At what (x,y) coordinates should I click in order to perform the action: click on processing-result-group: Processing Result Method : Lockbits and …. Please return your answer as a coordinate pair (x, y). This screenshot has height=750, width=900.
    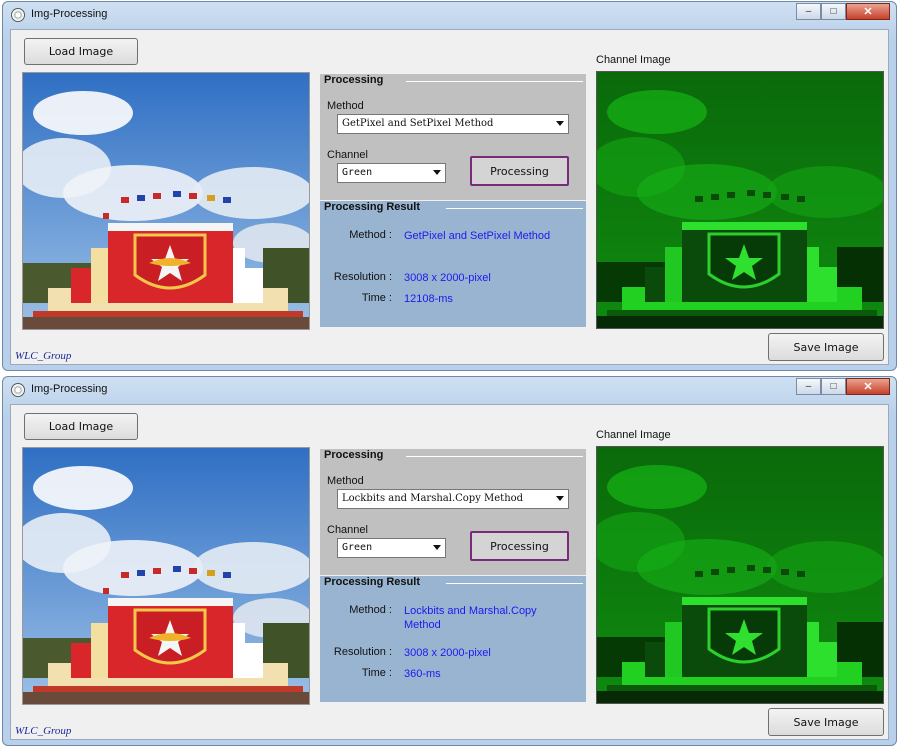
    Looking at the image, I should click on (453, 639).